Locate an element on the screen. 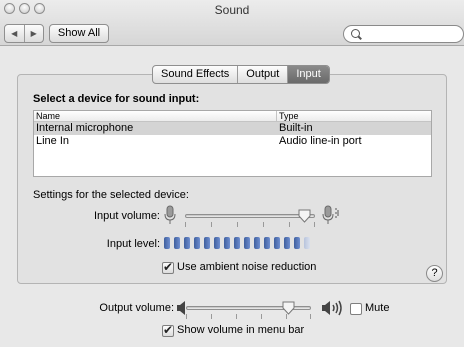 The width and height of the screenshot is (464, 347). ambient-noise-label: Use ambient noise reduction is located at coordinates (247, 267).